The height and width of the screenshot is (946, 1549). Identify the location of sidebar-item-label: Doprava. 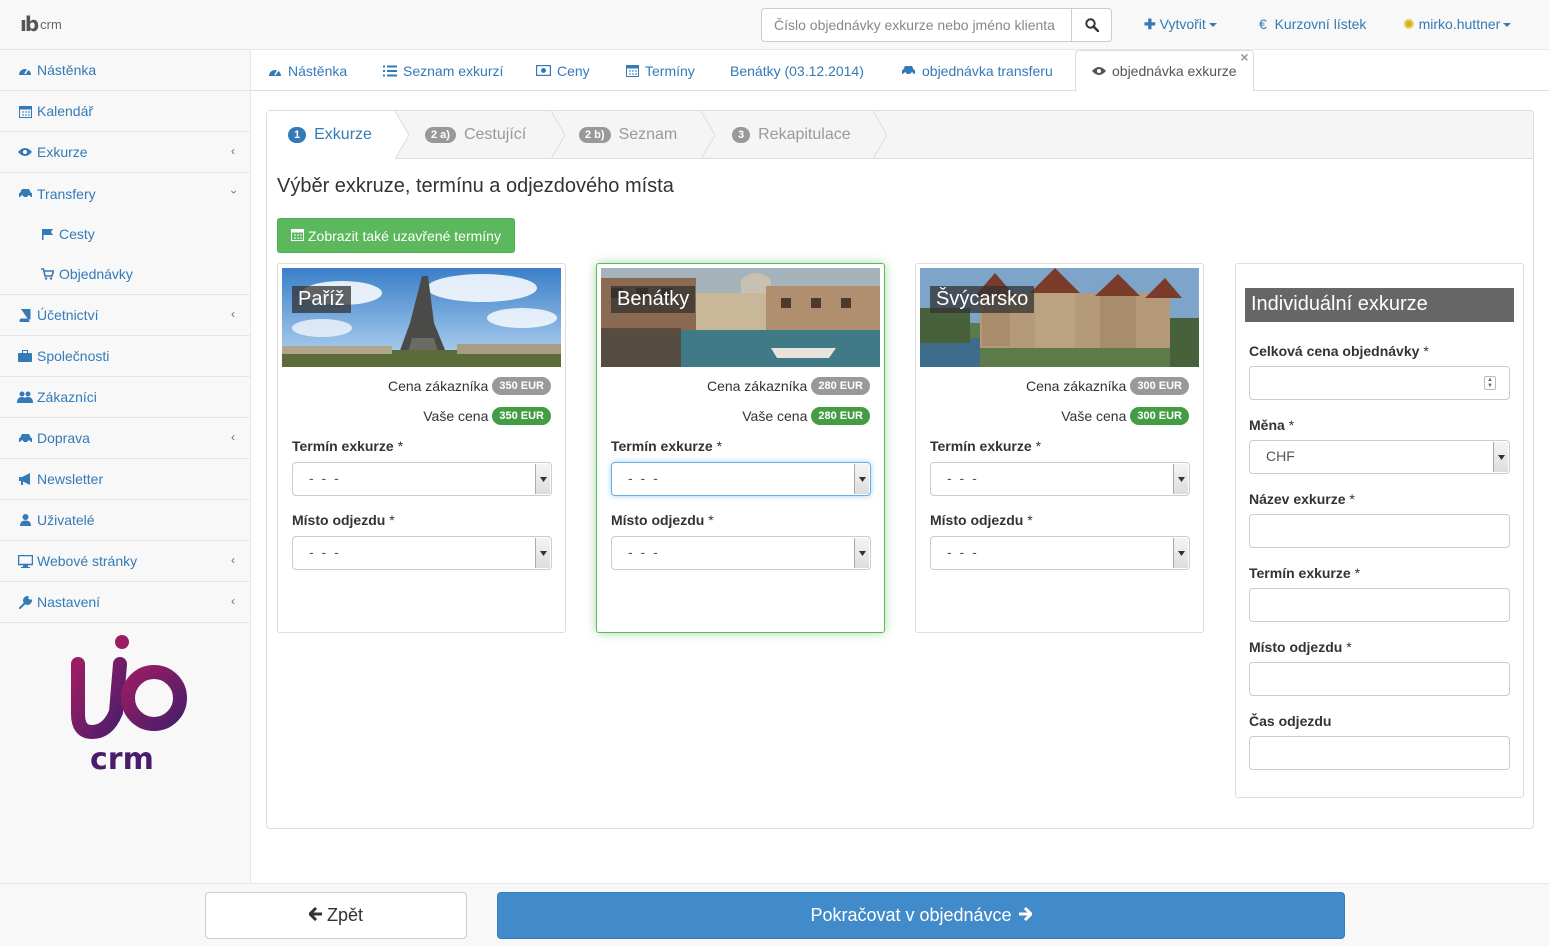
(63, 438).